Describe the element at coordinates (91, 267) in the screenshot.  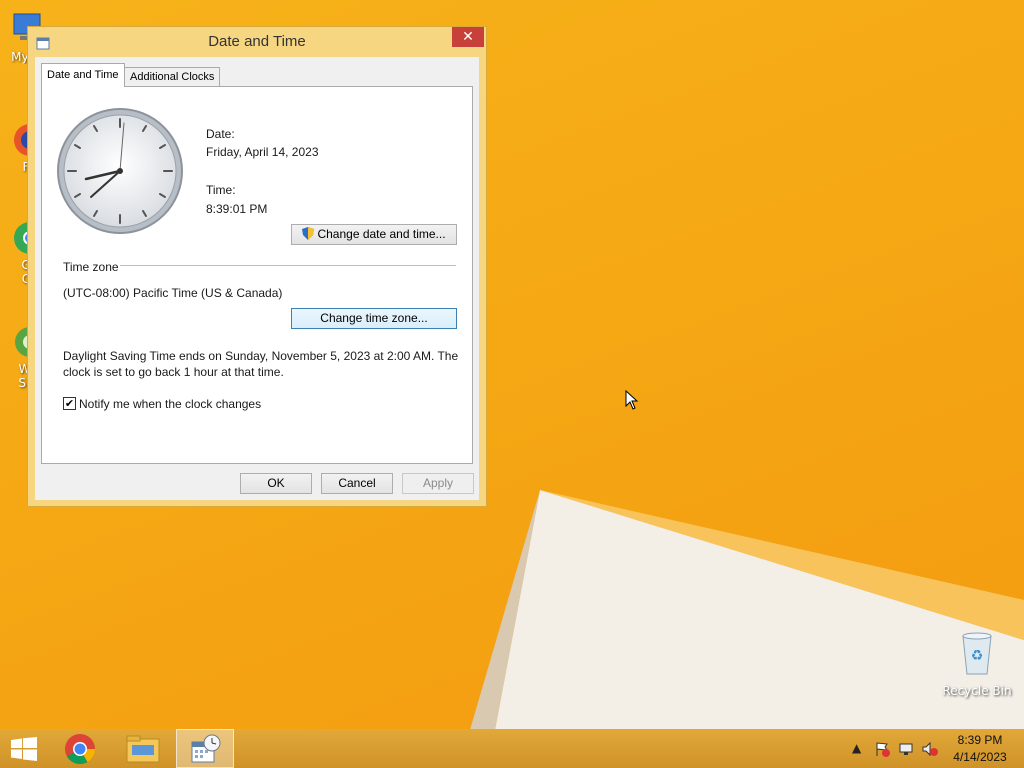
I see `timezone-heading: Time zone` at that location.